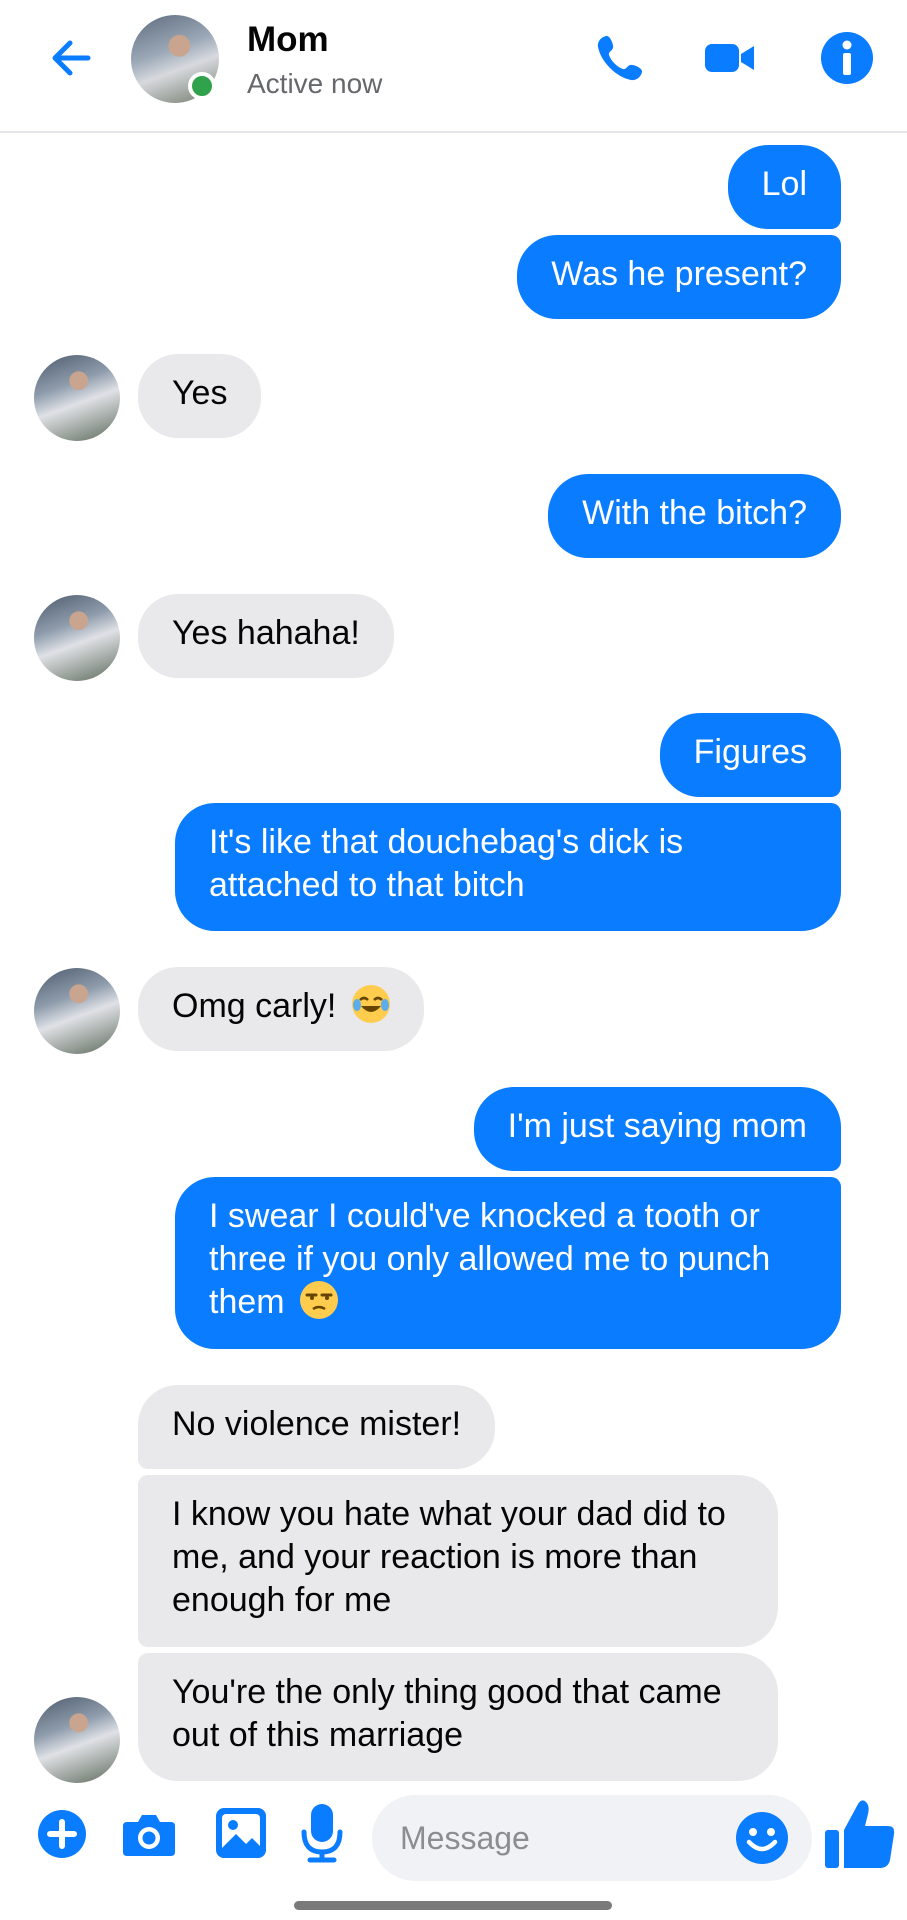 This screenshot has width=907, height=1920. I want to click on camera-icon, so click(149, 1834).